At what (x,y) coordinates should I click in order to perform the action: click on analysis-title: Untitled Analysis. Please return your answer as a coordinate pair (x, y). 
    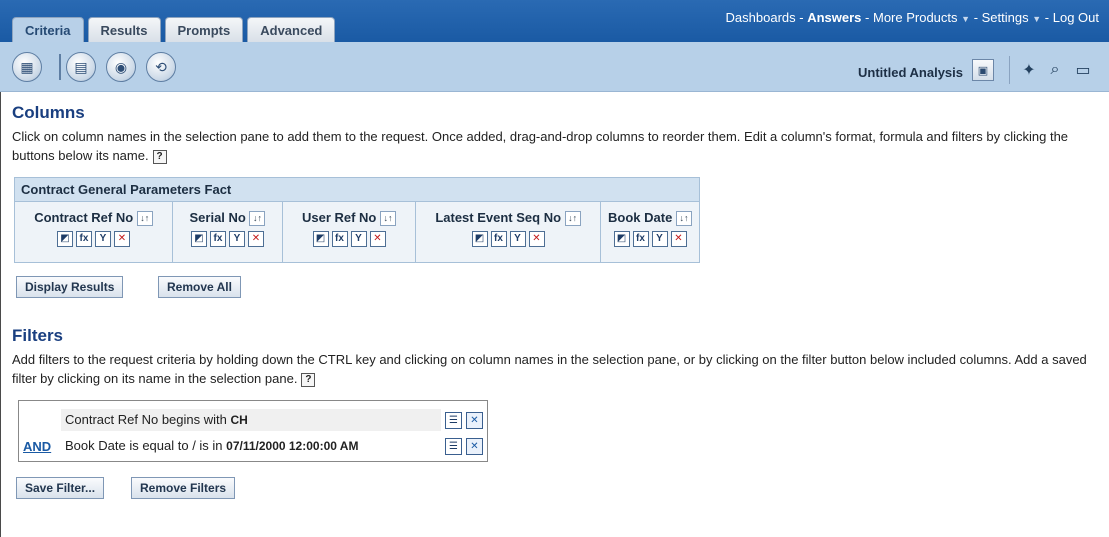
    Looking at the image, I should click on (910, 72).